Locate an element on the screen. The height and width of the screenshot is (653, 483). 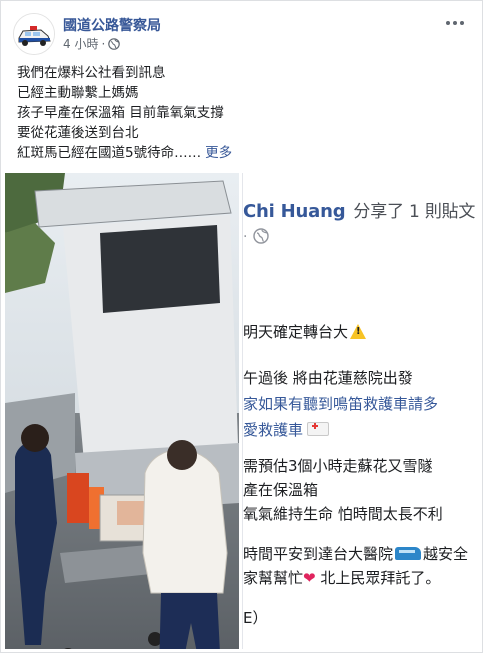
shared-line-text: 越安全 is located at coordinates (446, 554).